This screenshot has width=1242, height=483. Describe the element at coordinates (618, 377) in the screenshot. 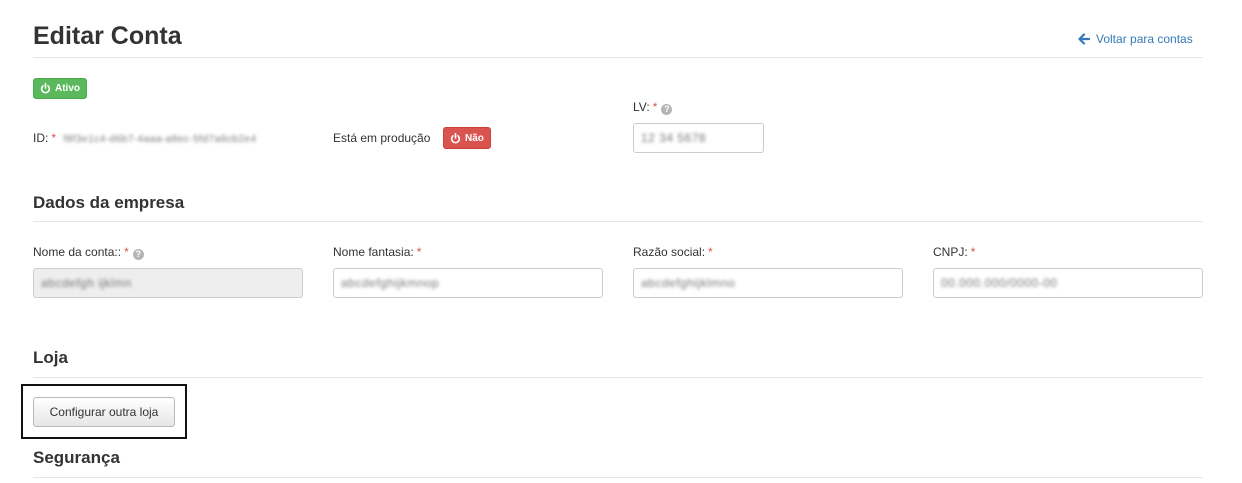

I see `store-divider` at that location.